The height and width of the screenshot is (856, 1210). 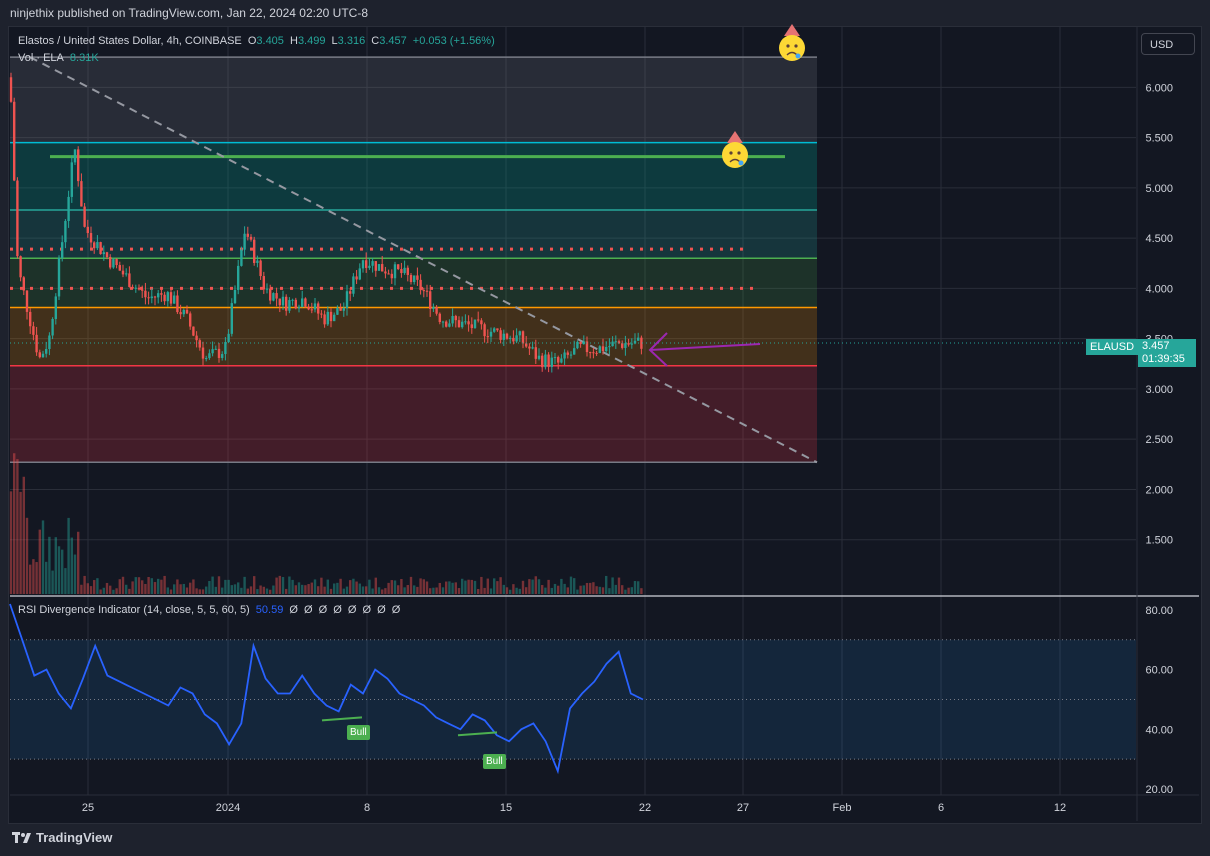 What do you see at coordinates (494, 761) in the screenshot?
I see `bull-divergence-label: Bull` at bounding box center [494, 761].